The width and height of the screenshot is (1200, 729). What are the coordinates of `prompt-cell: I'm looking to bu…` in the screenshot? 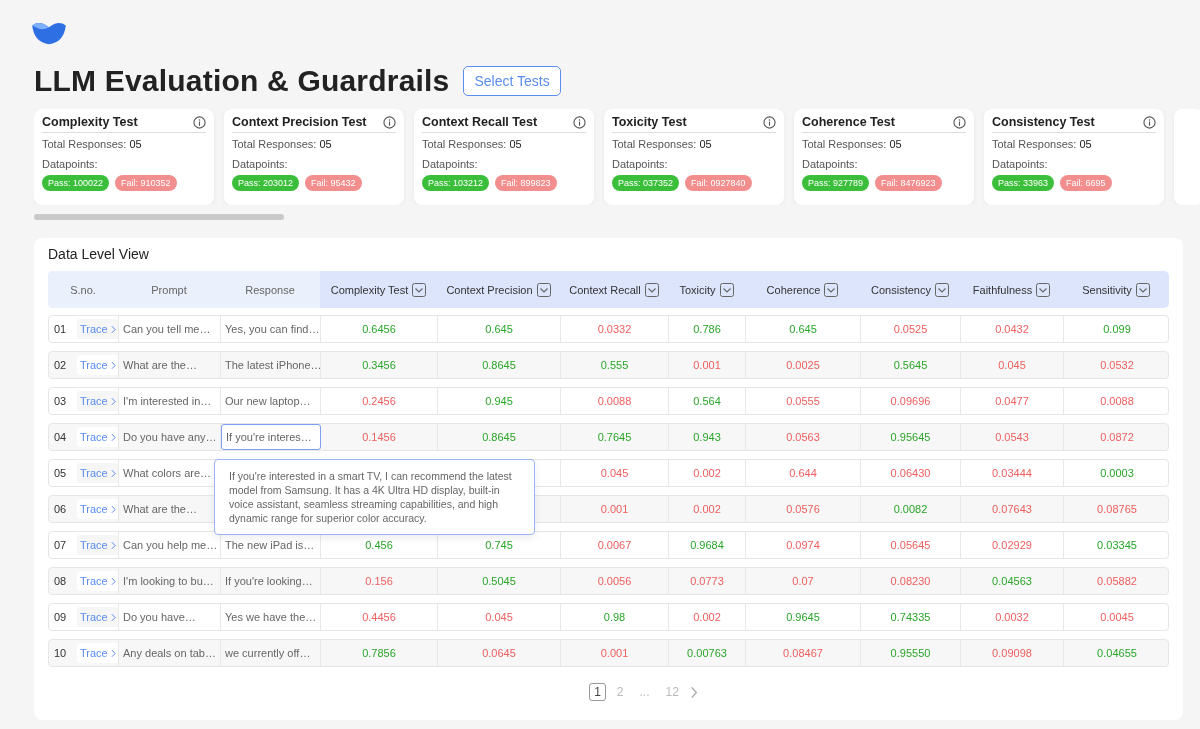 It's located at (170, 581).